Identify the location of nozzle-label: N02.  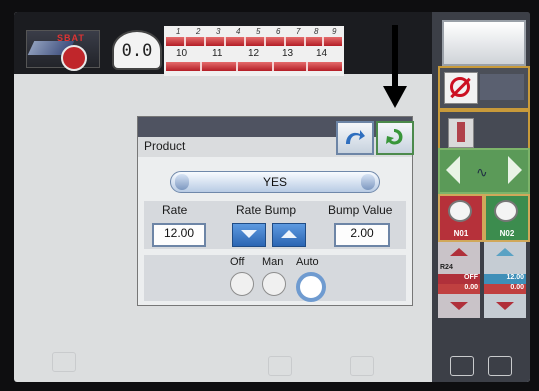
(507, 233).